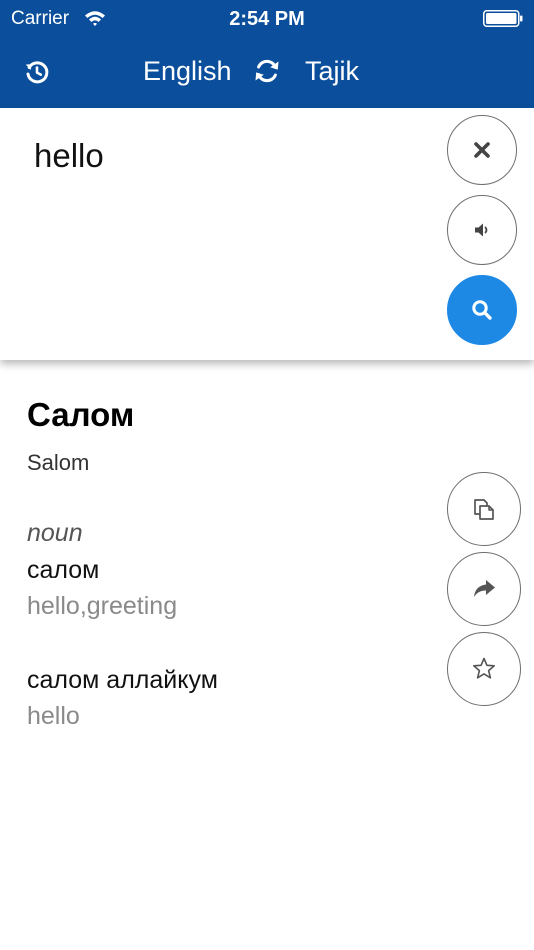 The width and height of the screenshot is (534, 950). I want to click on favorite-button, so click(484, 669).